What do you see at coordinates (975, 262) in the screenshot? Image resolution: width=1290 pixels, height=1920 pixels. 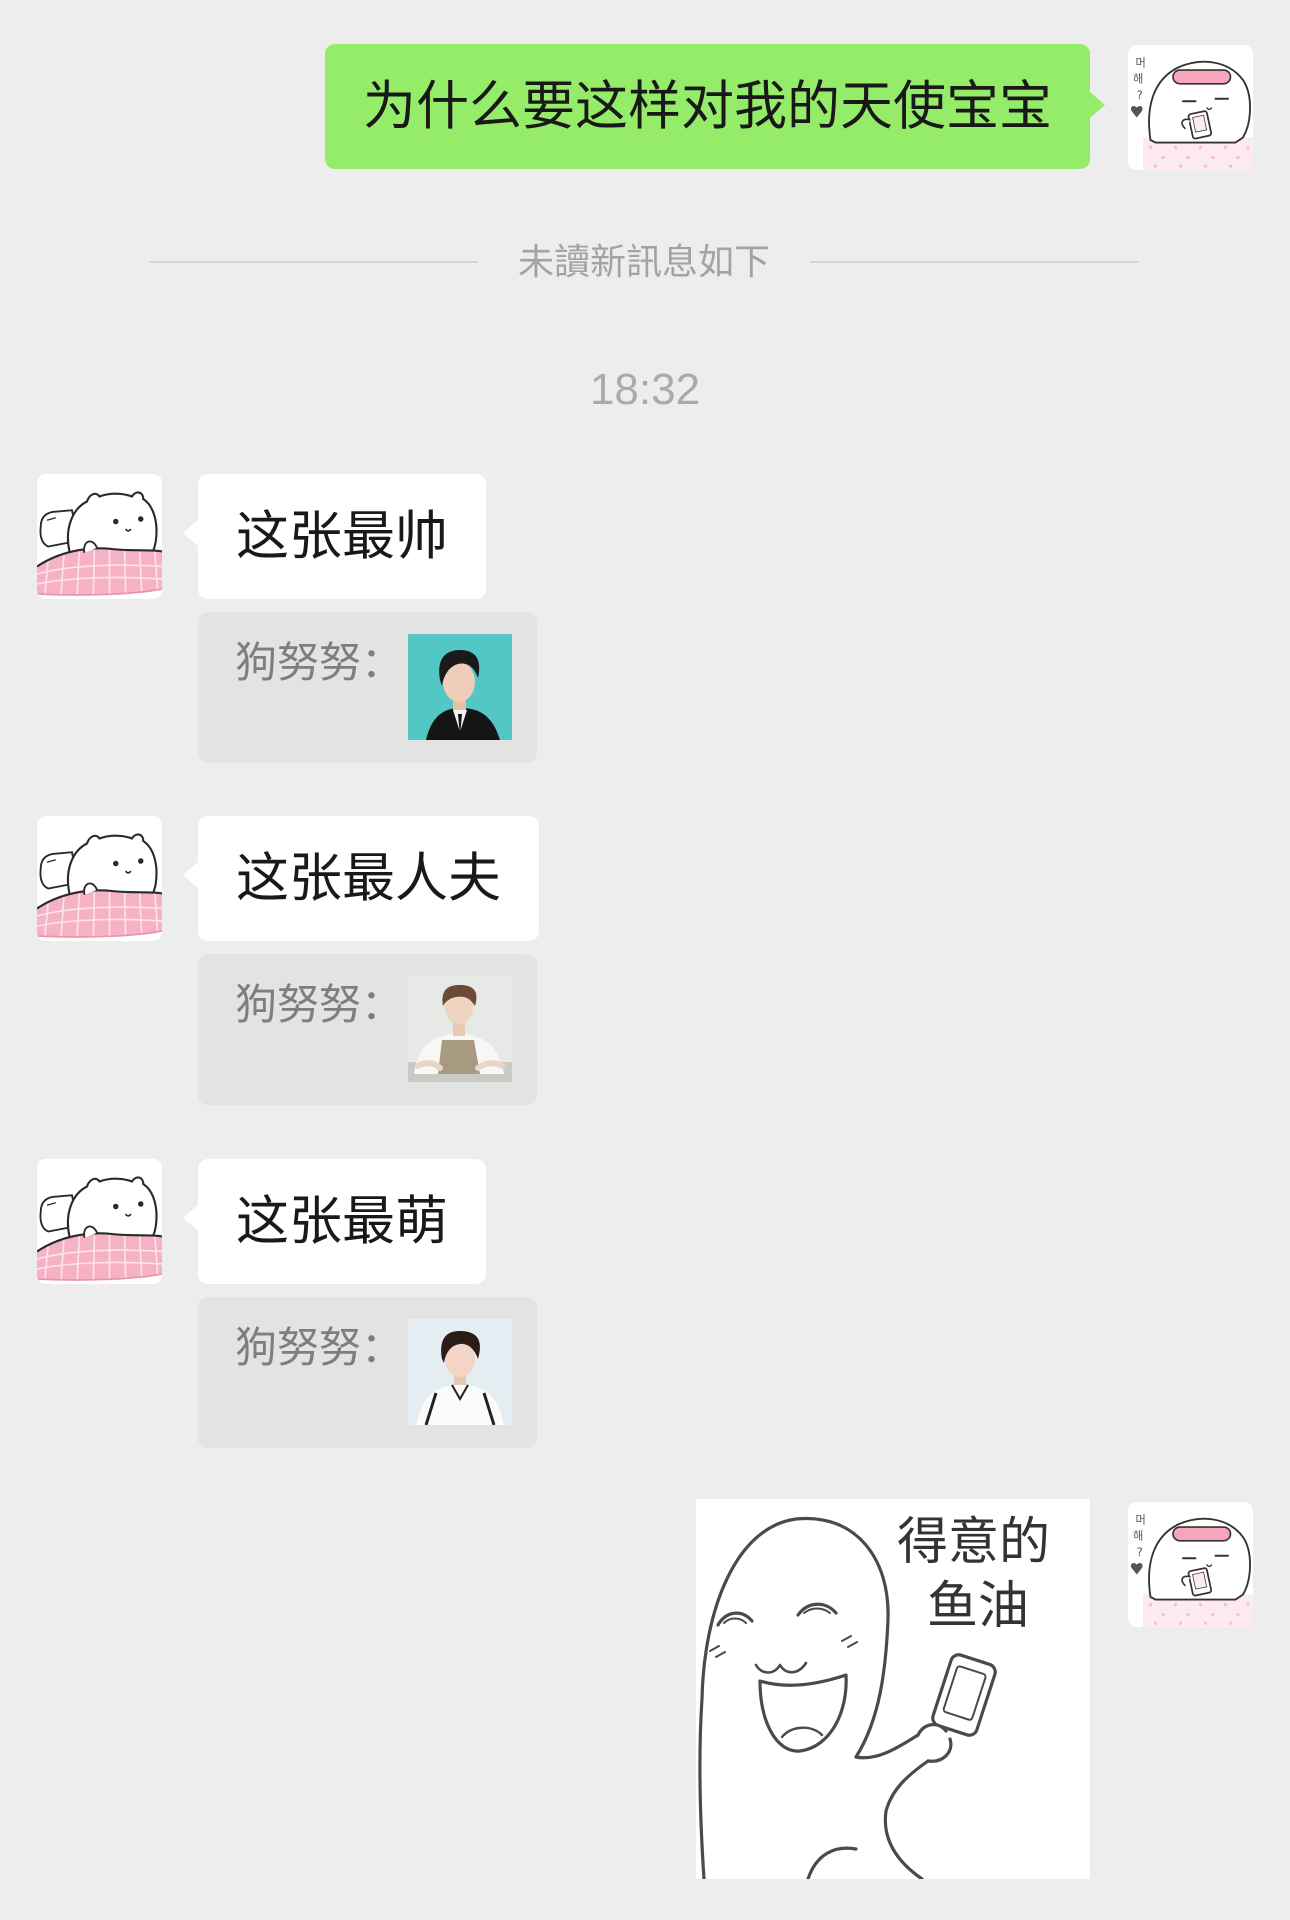 I see `divider-line-right` at bounding box center [975, 262].